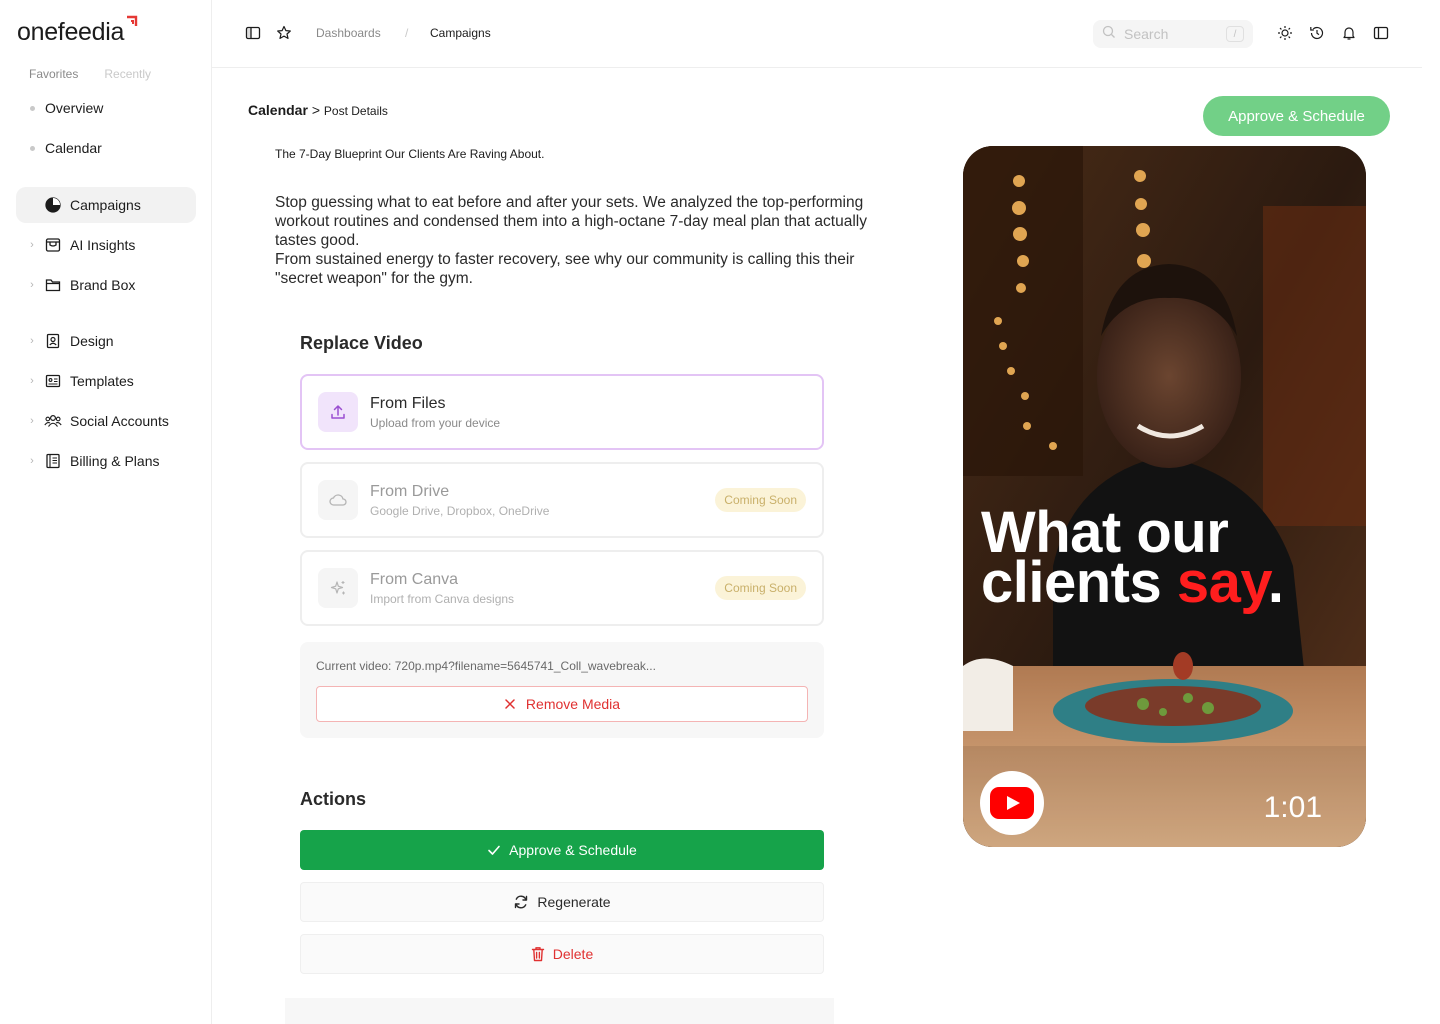 This screenshot has height=1024, width=1440. I want to click on sidebar-item-templates: › Templates, so click(106, 381).